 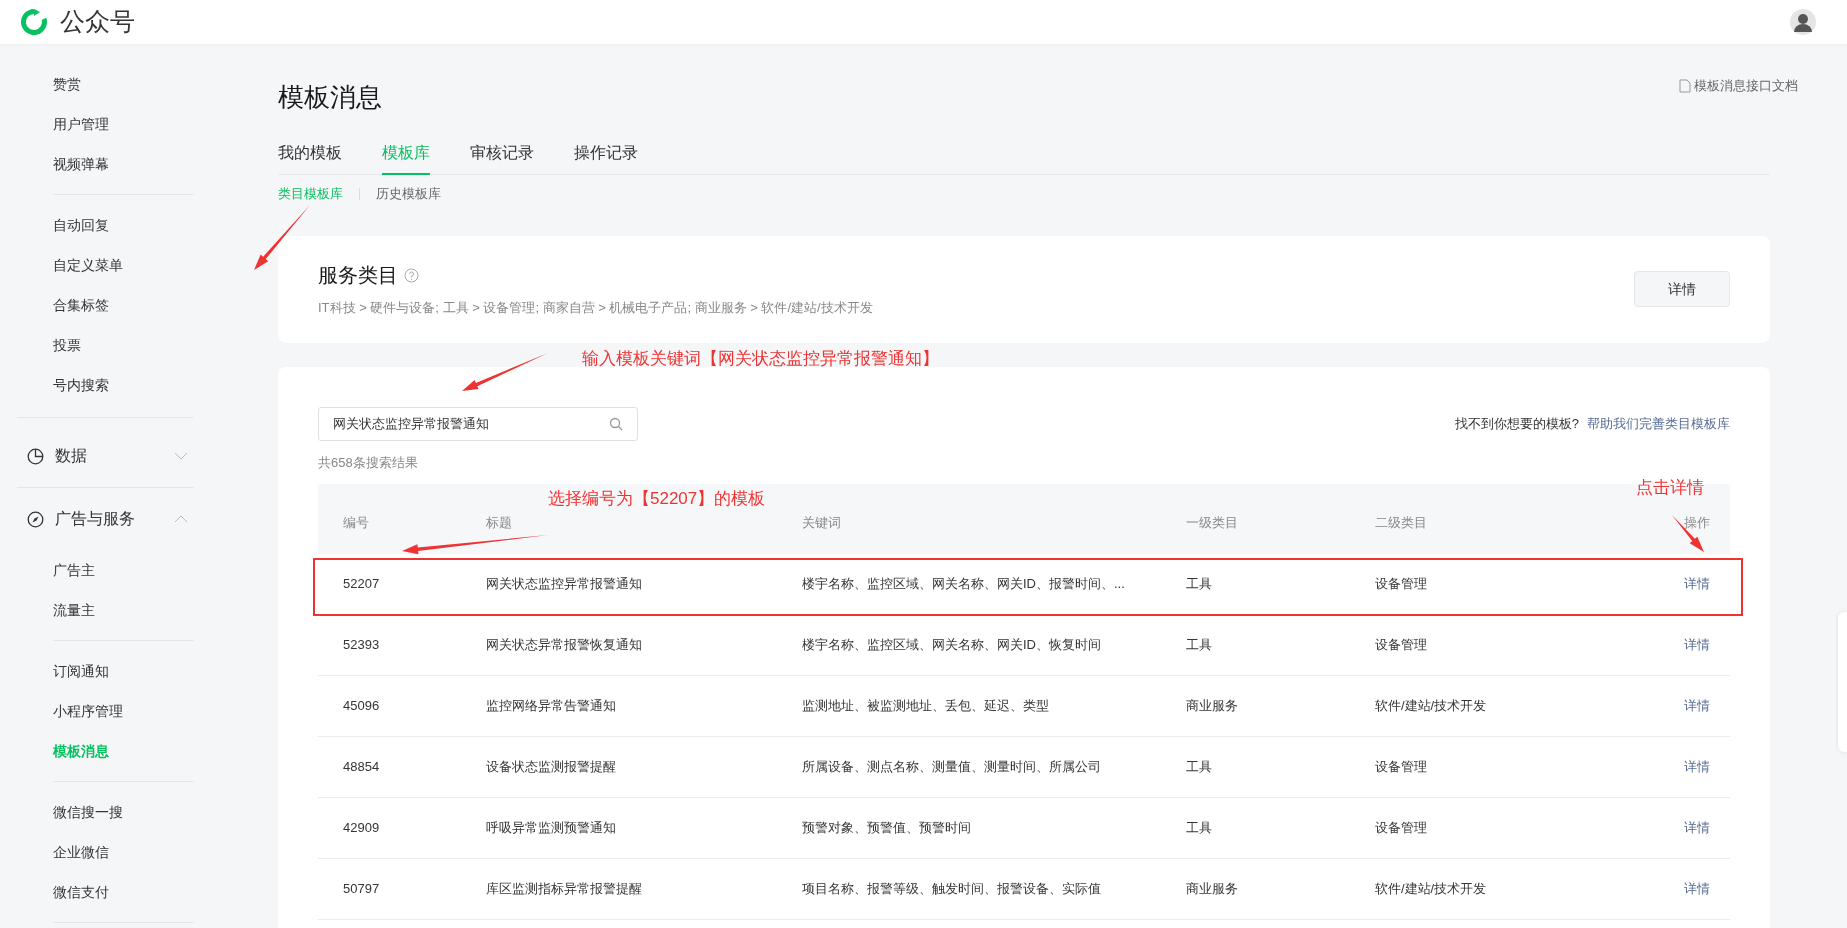 What do you see at coordinates (564, 889) in the screenshot?
I see `table-cell-text: 库区监测指标异常报警提醒` at bounding box center [564, 889].